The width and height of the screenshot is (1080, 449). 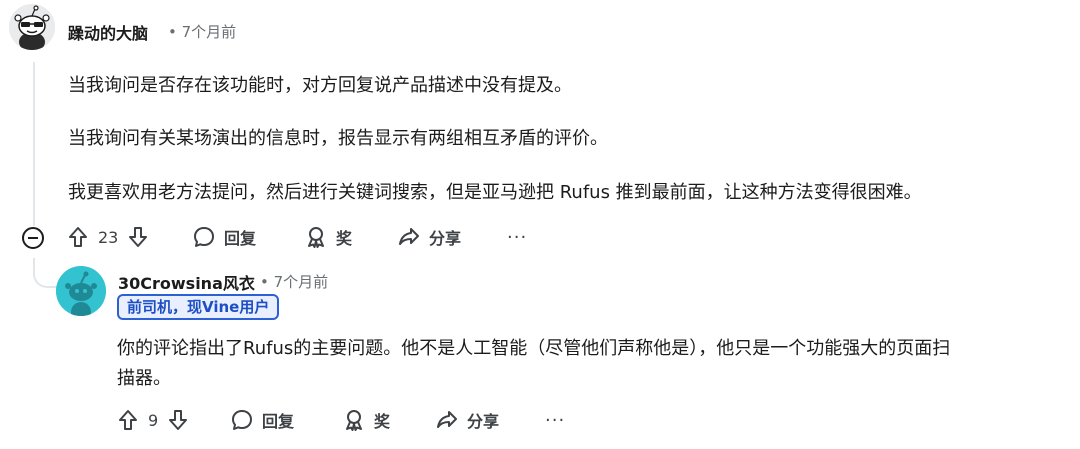 What do you see at coordinates (34, 144) in the screenshot?
I see `thread-line` at bounding box center [34, 144].